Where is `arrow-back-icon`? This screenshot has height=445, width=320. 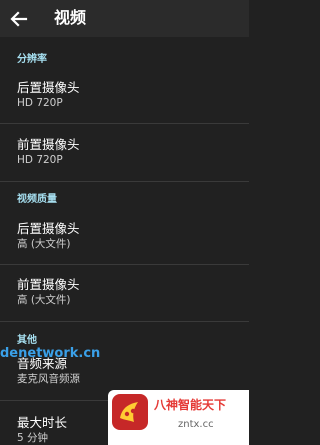 arrow-back-icon is located at coordinates (19, 19).